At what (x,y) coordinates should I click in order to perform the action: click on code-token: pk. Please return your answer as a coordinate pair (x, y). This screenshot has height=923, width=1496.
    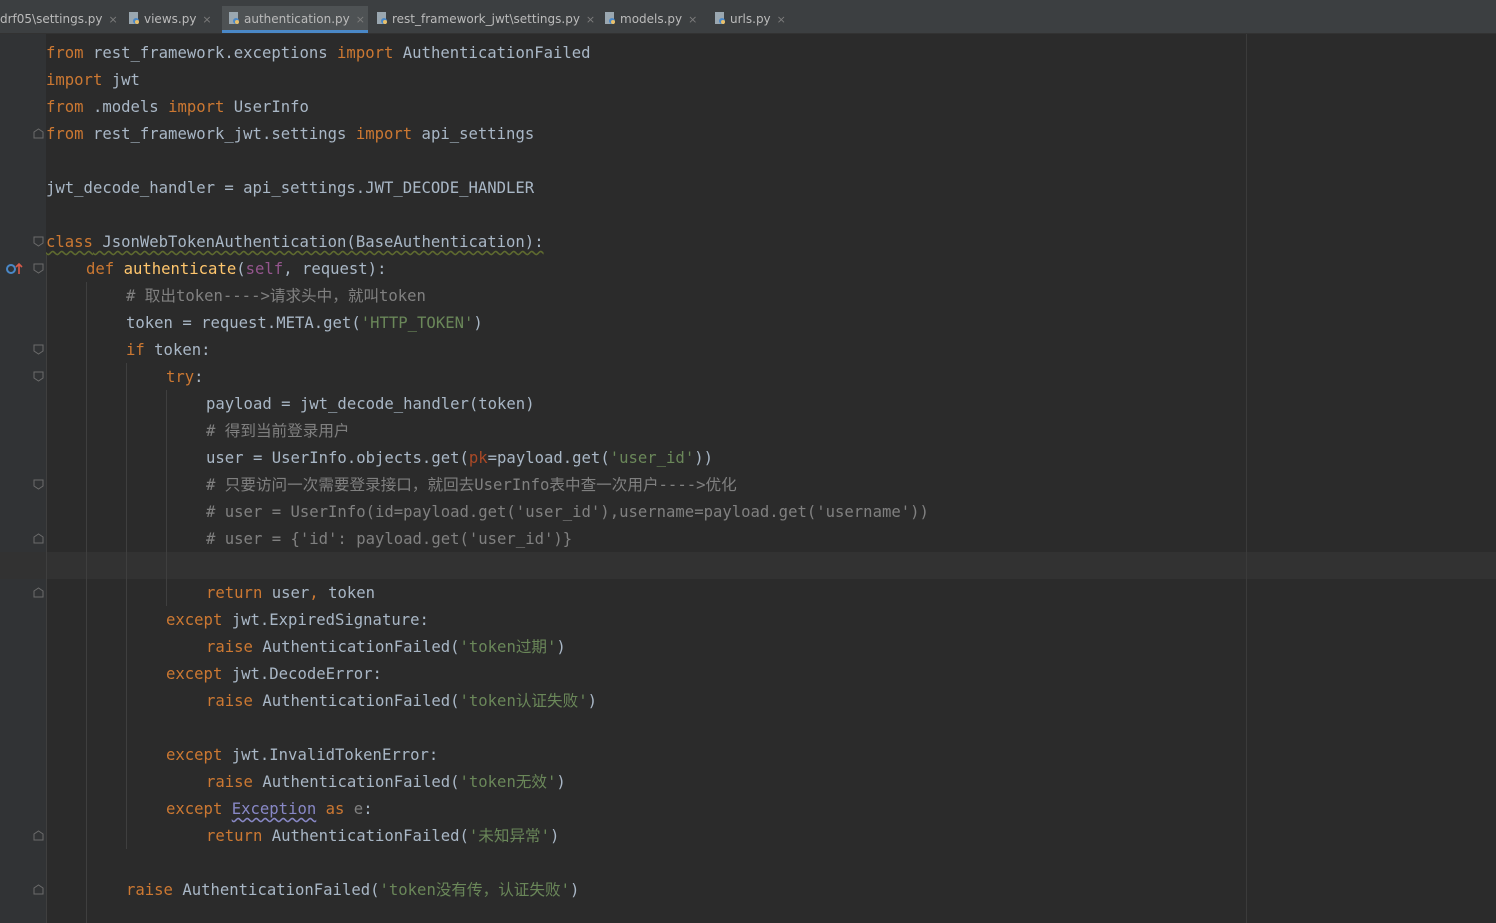
    Looking at the image, I should click on (478, 458).